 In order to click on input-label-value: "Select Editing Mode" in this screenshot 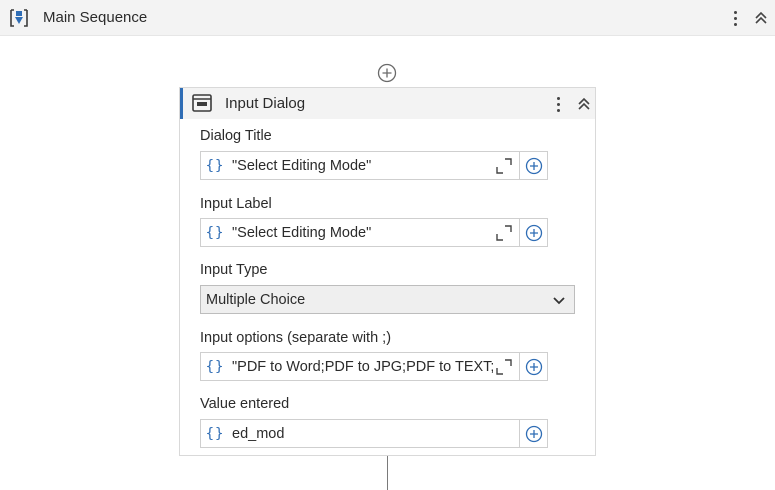, I will do `click(361, 233)`.